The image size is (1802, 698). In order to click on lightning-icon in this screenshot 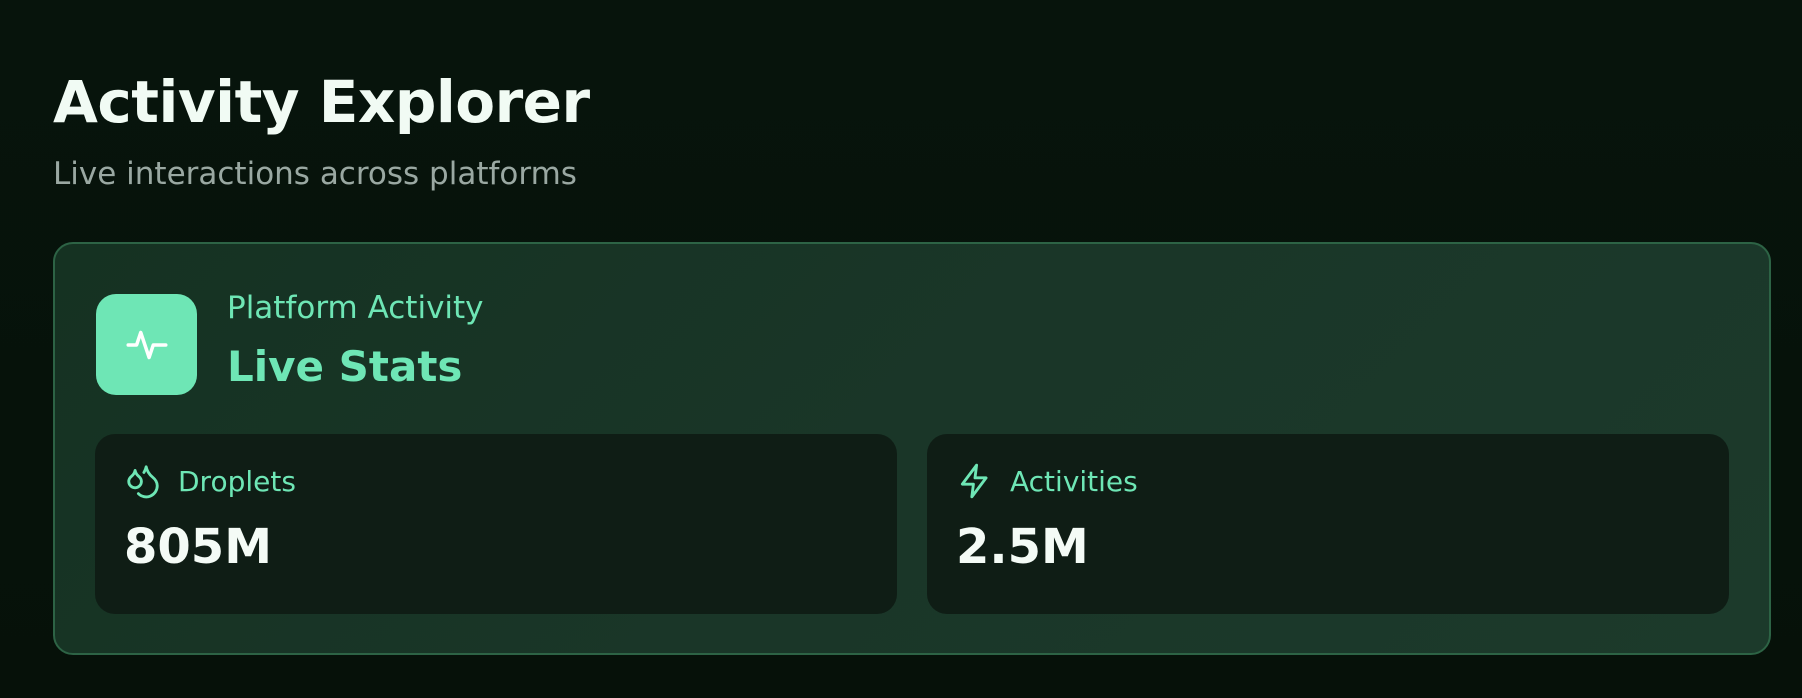, I will do `click(975, 481)`.